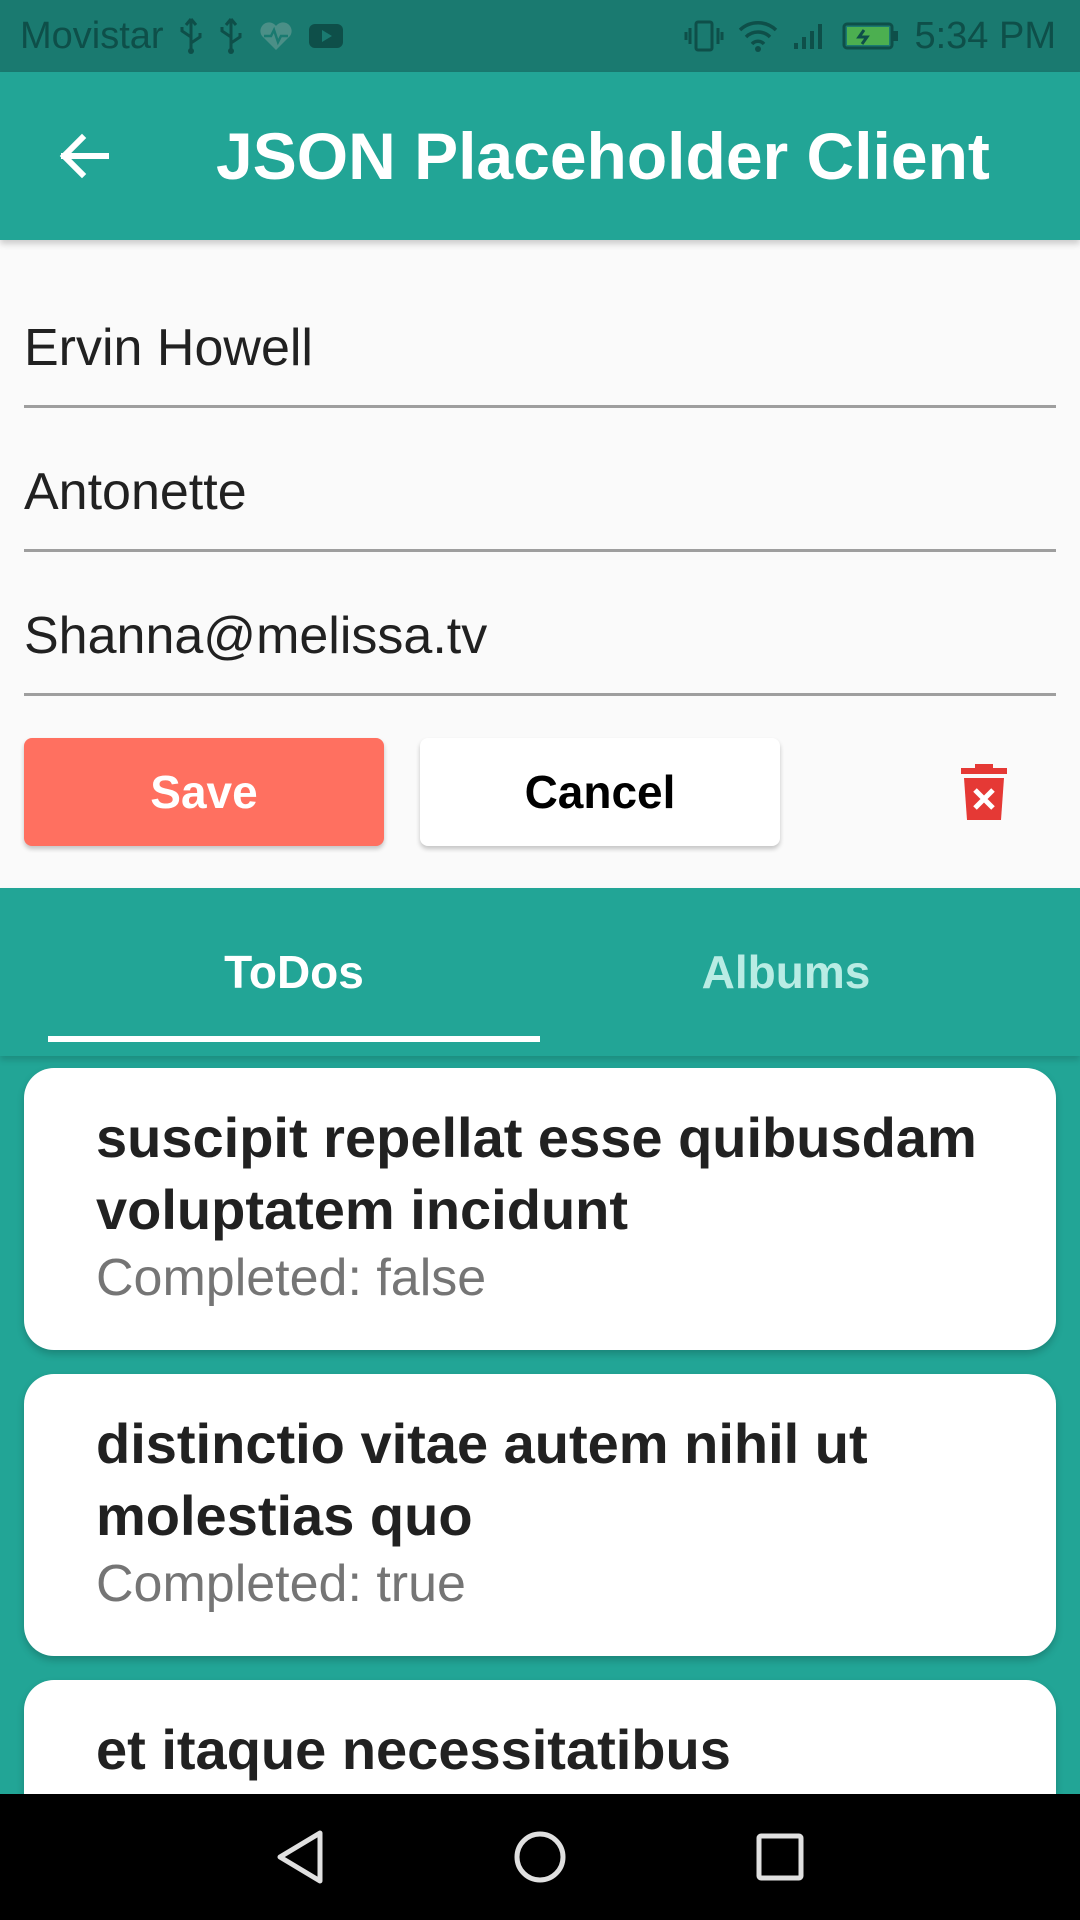 This screenshot has width=1080, height=1920. I want to click on status-right: 5:34 PM, so click(870, 36).